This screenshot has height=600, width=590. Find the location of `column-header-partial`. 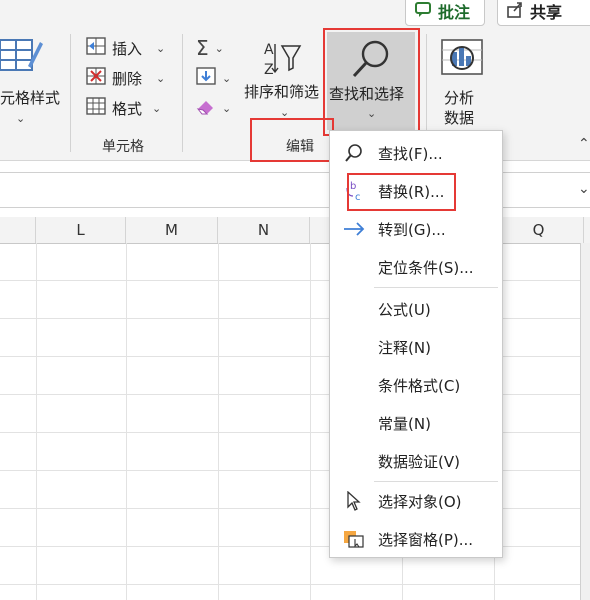

column-header-partial is located at coordinates (18, 230).